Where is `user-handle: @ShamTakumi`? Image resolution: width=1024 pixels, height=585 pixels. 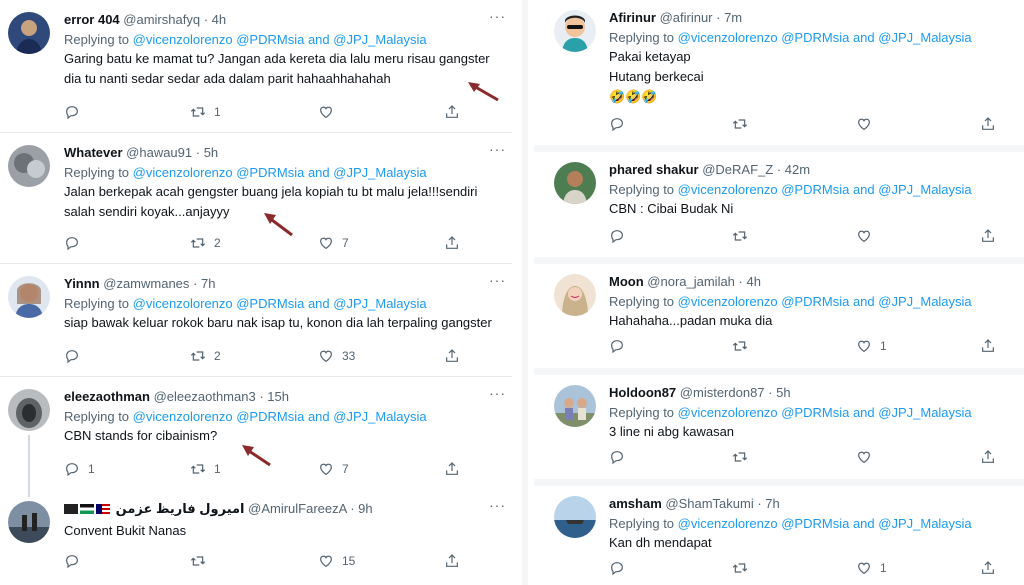 user-handle: @ShamTakumi is located at coordinates (709, 503).